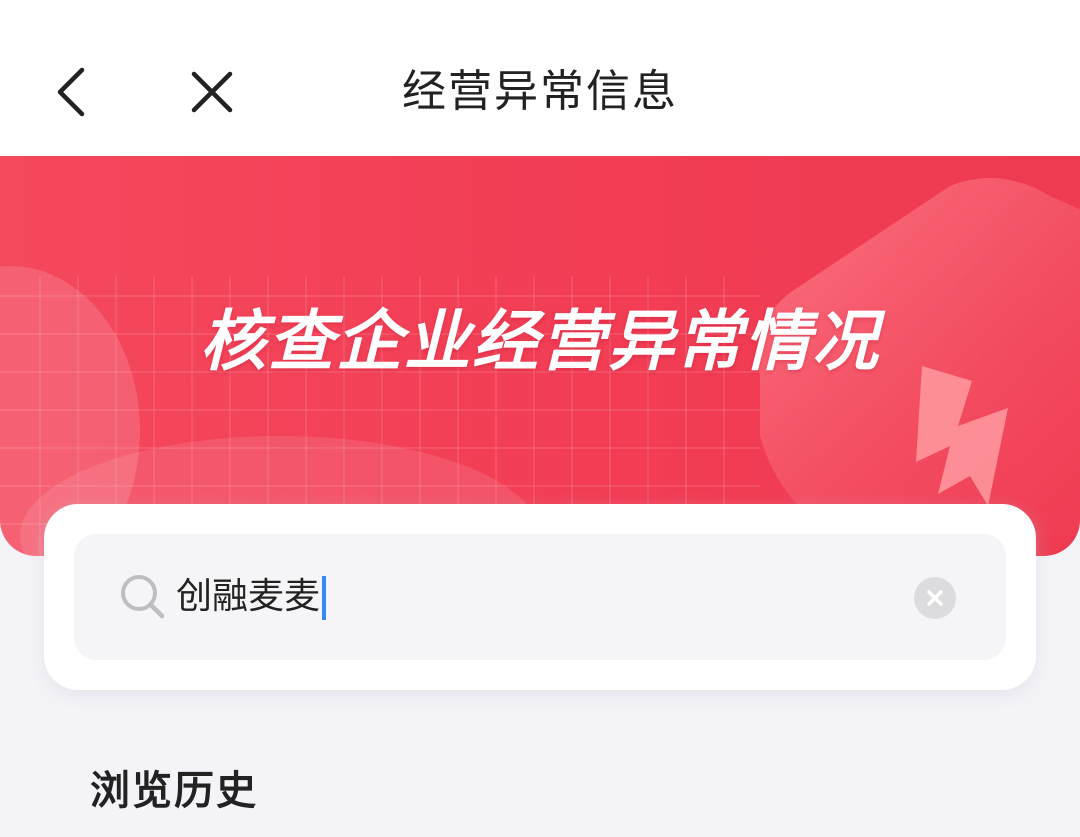 The width and height of the screenshot is (1080, 837). What do you see at coordinates (540, 91) in the screenshot?
I see `page-title: 经营异常信息` at bounding box center [540, 91].